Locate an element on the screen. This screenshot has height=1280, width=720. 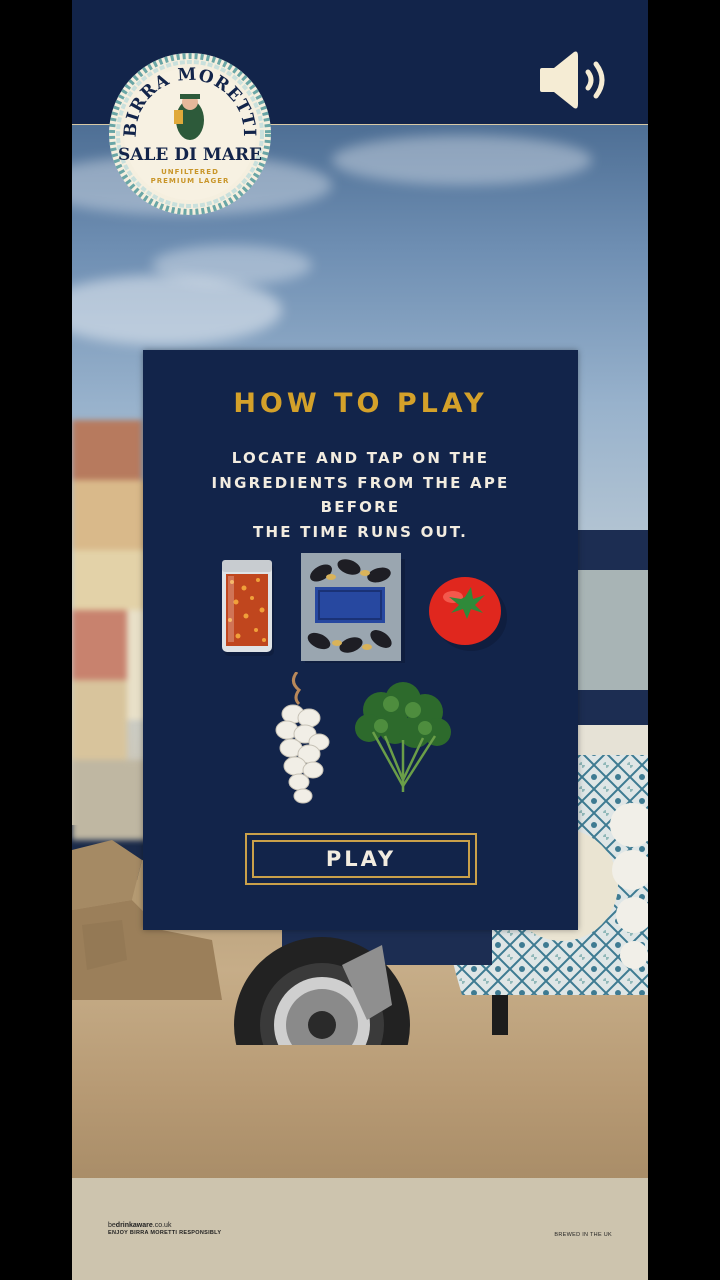
parsley-icon is located at coordinates (403, 737).